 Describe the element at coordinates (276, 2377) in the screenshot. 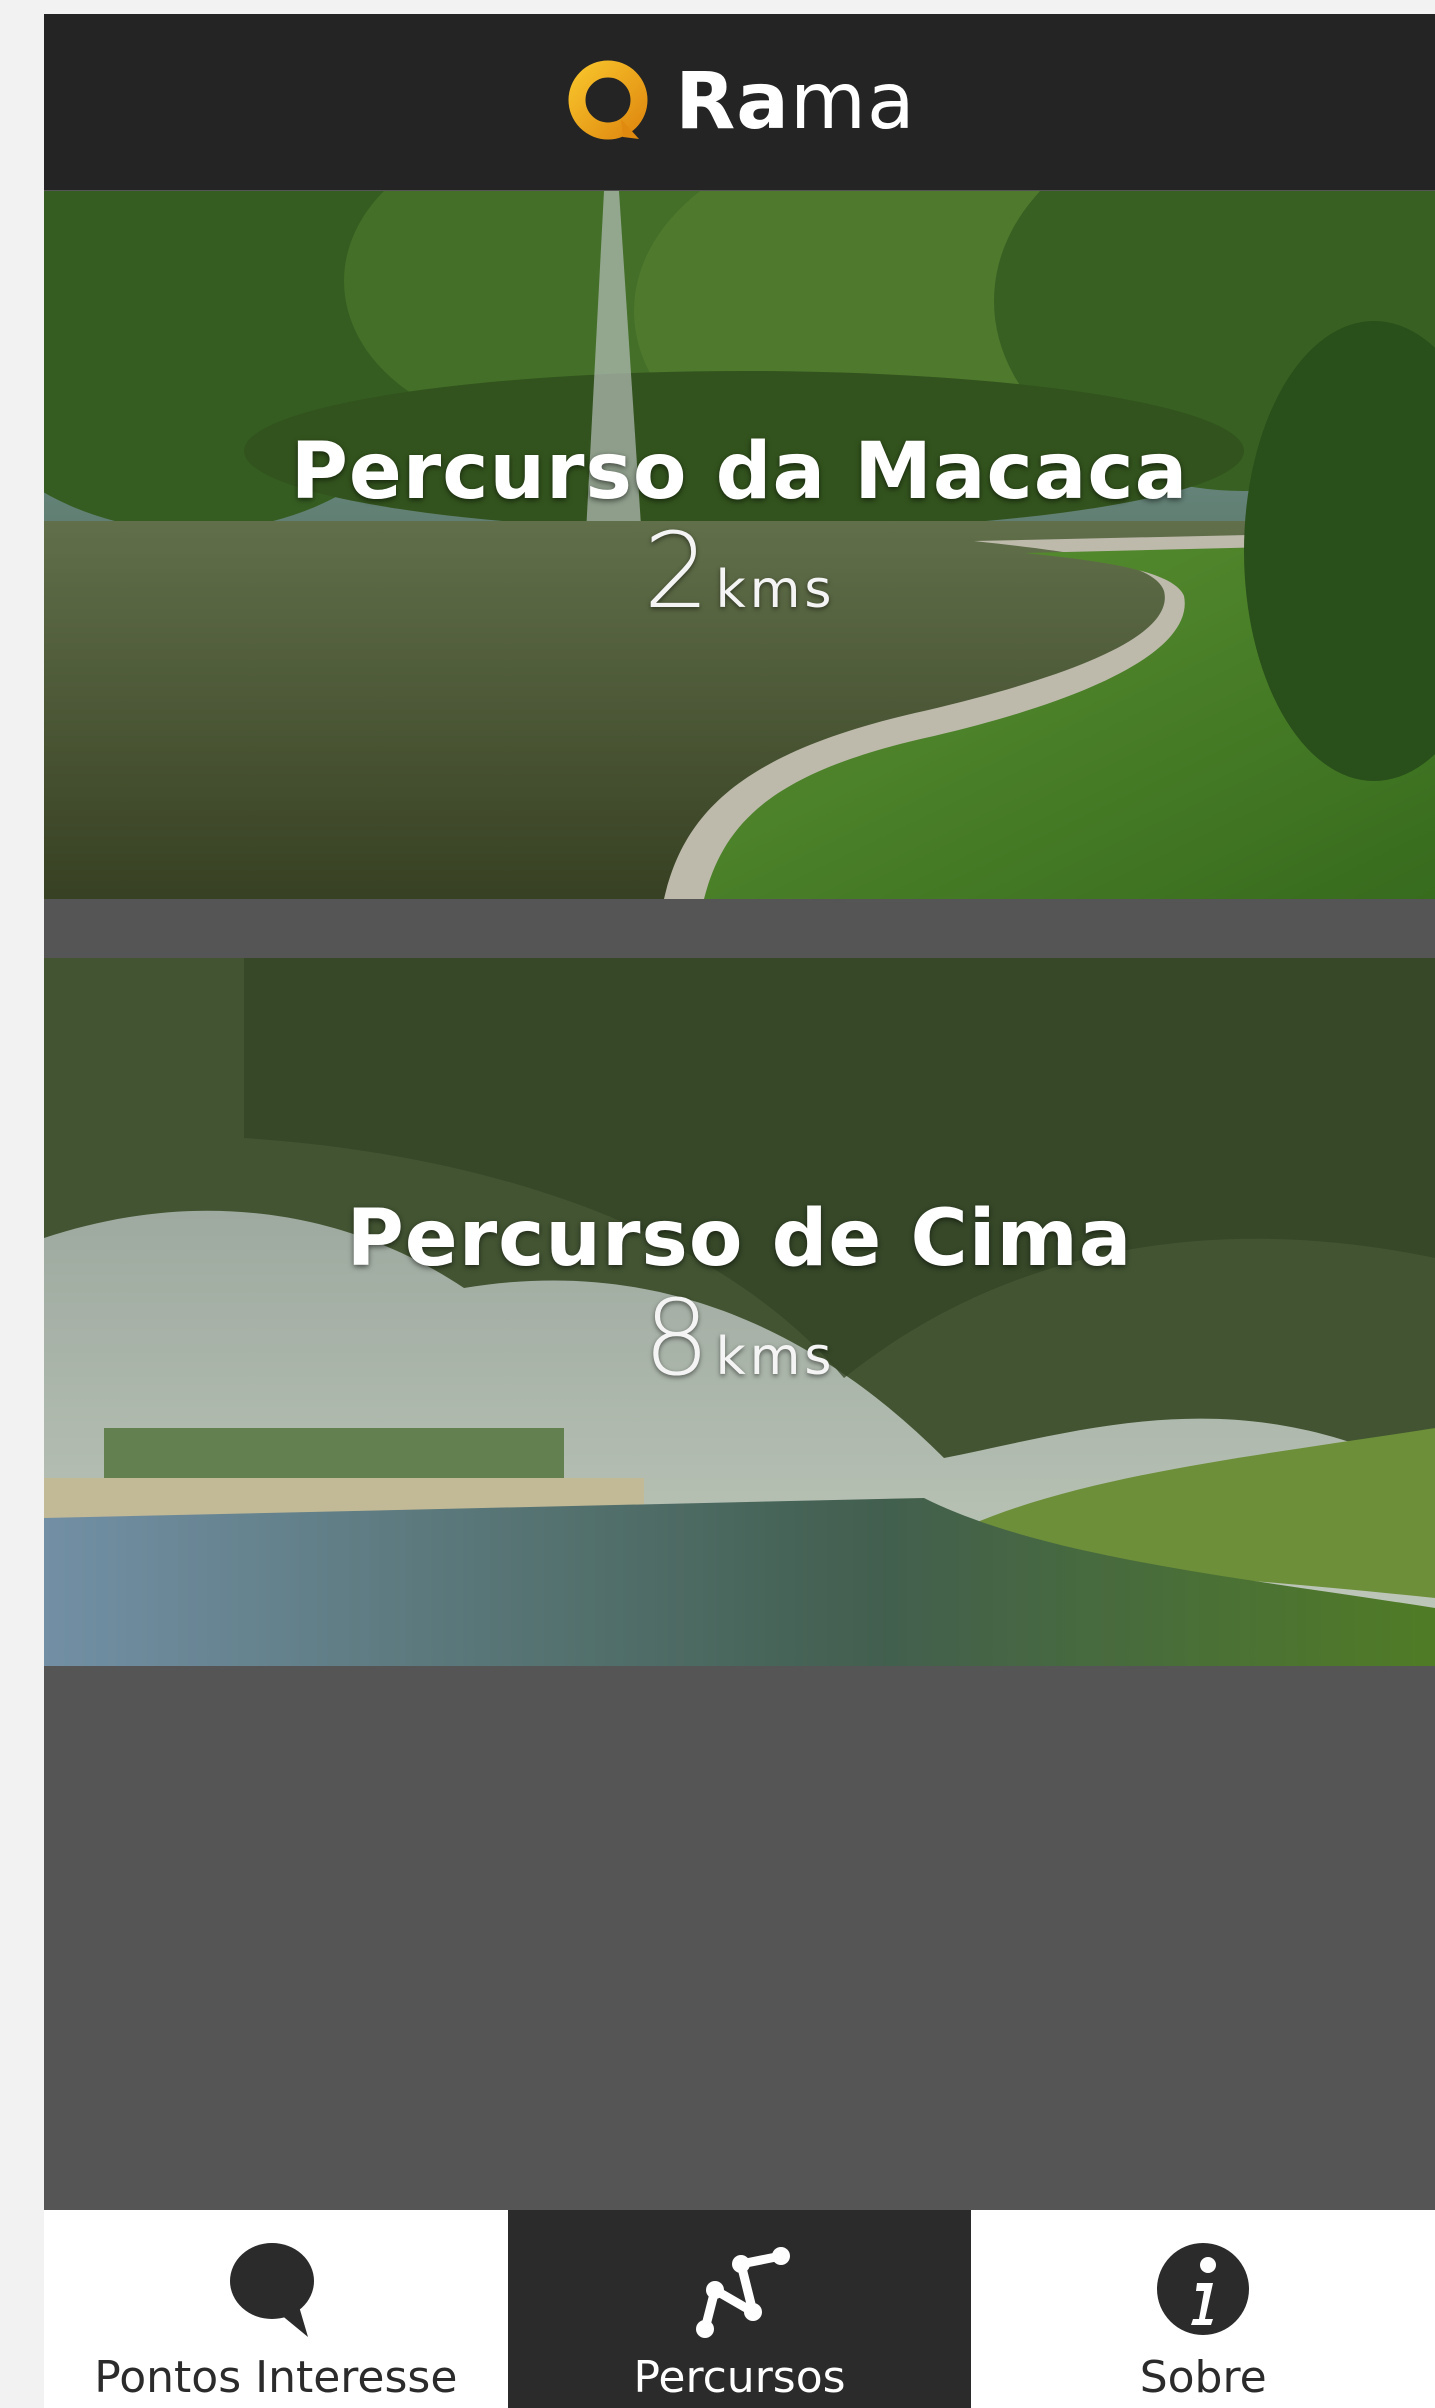

I see `tab-label: Pontos Interesse` at that location.